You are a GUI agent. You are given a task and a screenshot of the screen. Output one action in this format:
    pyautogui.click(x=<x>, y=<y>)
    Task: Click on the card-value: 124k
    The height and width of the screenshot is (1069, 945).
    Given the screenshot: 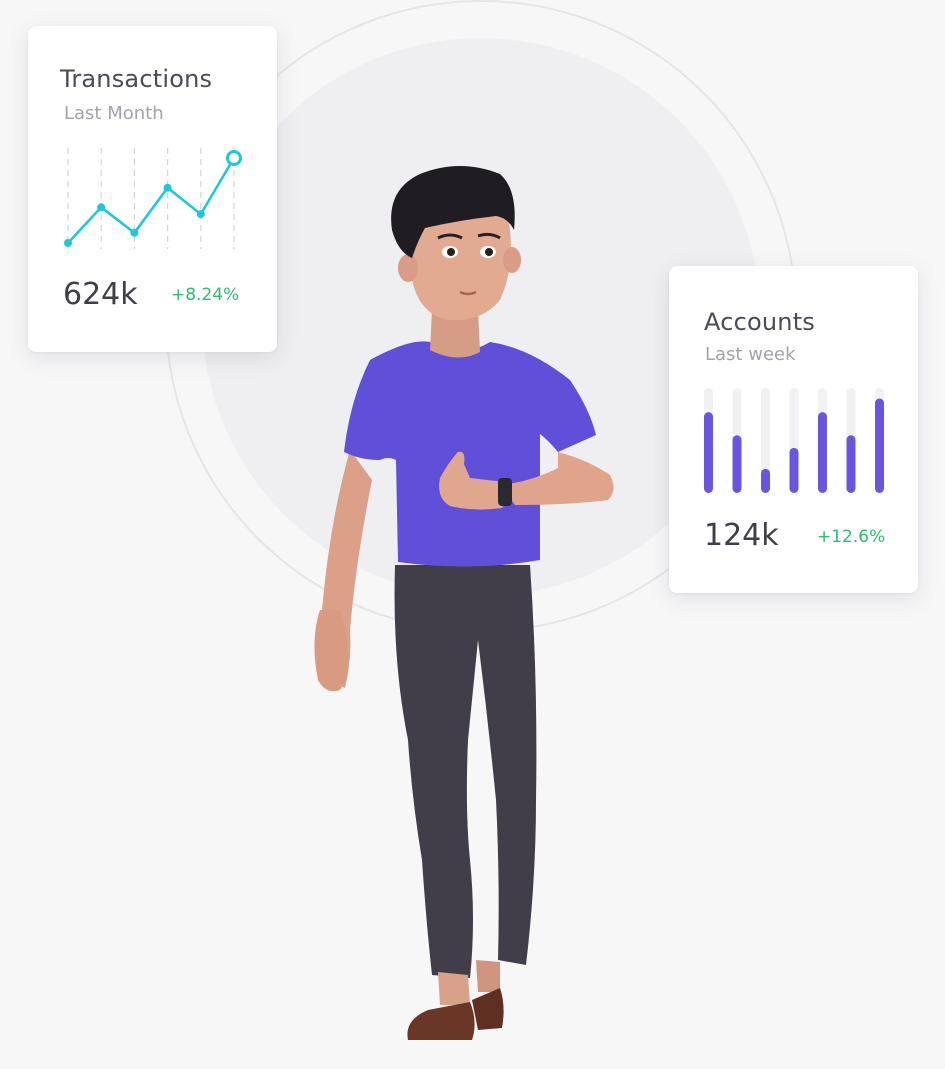 What is the action you would take?
    pyautogui.click(x=741, y=535)
    